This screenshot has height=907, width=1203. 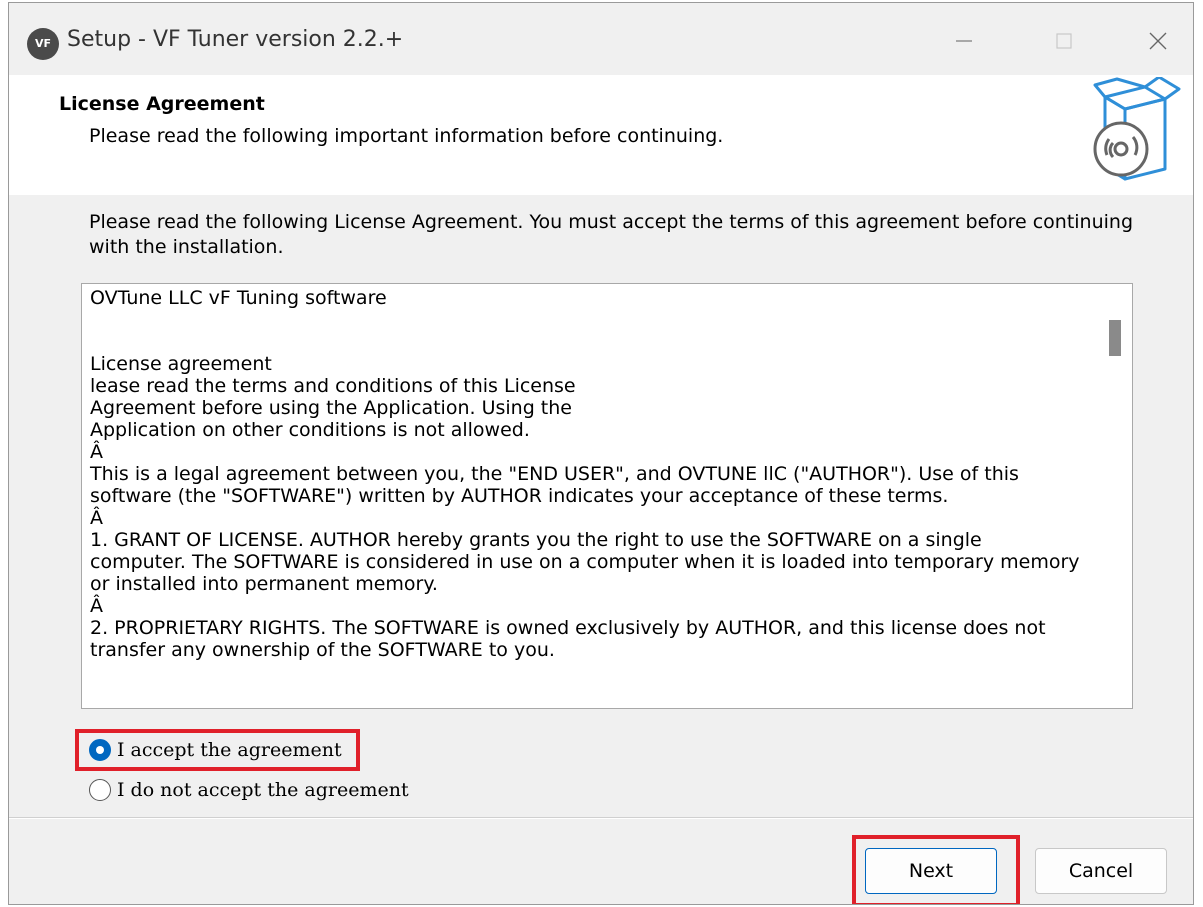 What do you see at coordinates (235, 39) in the screenshot?
I see `window-title: Setup - VF Tuner version 2.2.+` at bounding box center [235, 39].